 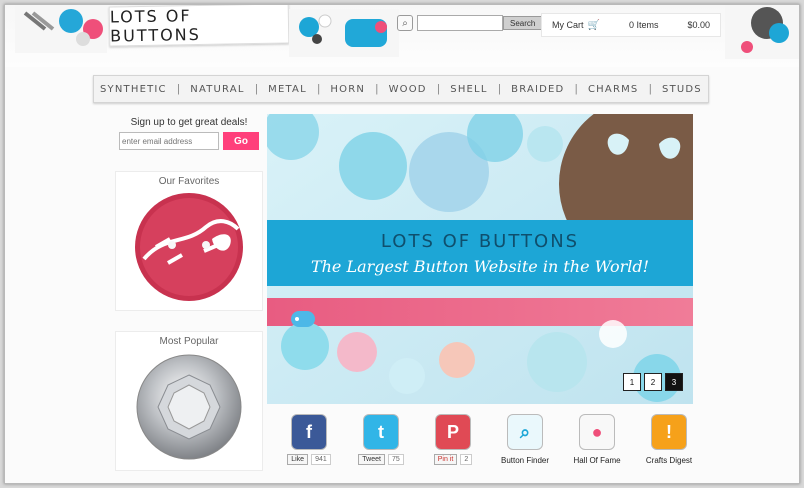 I want to click on nav-charms: CHARMS, so click(x=613, y=89).